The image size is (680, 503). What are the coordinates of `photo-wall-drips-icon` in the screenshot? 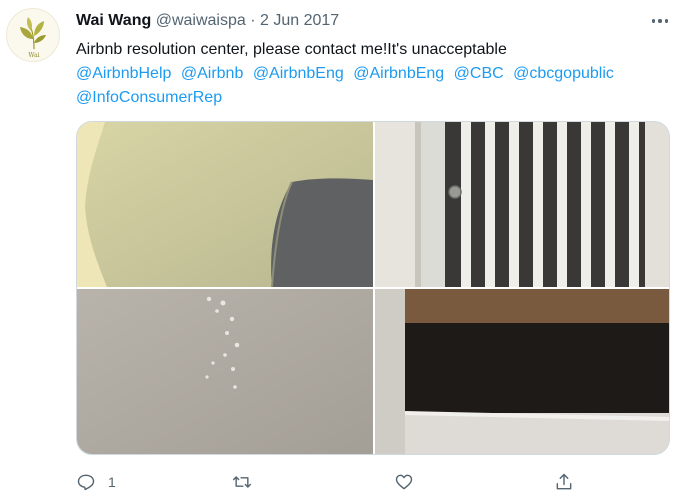 It's located at (225, 371).